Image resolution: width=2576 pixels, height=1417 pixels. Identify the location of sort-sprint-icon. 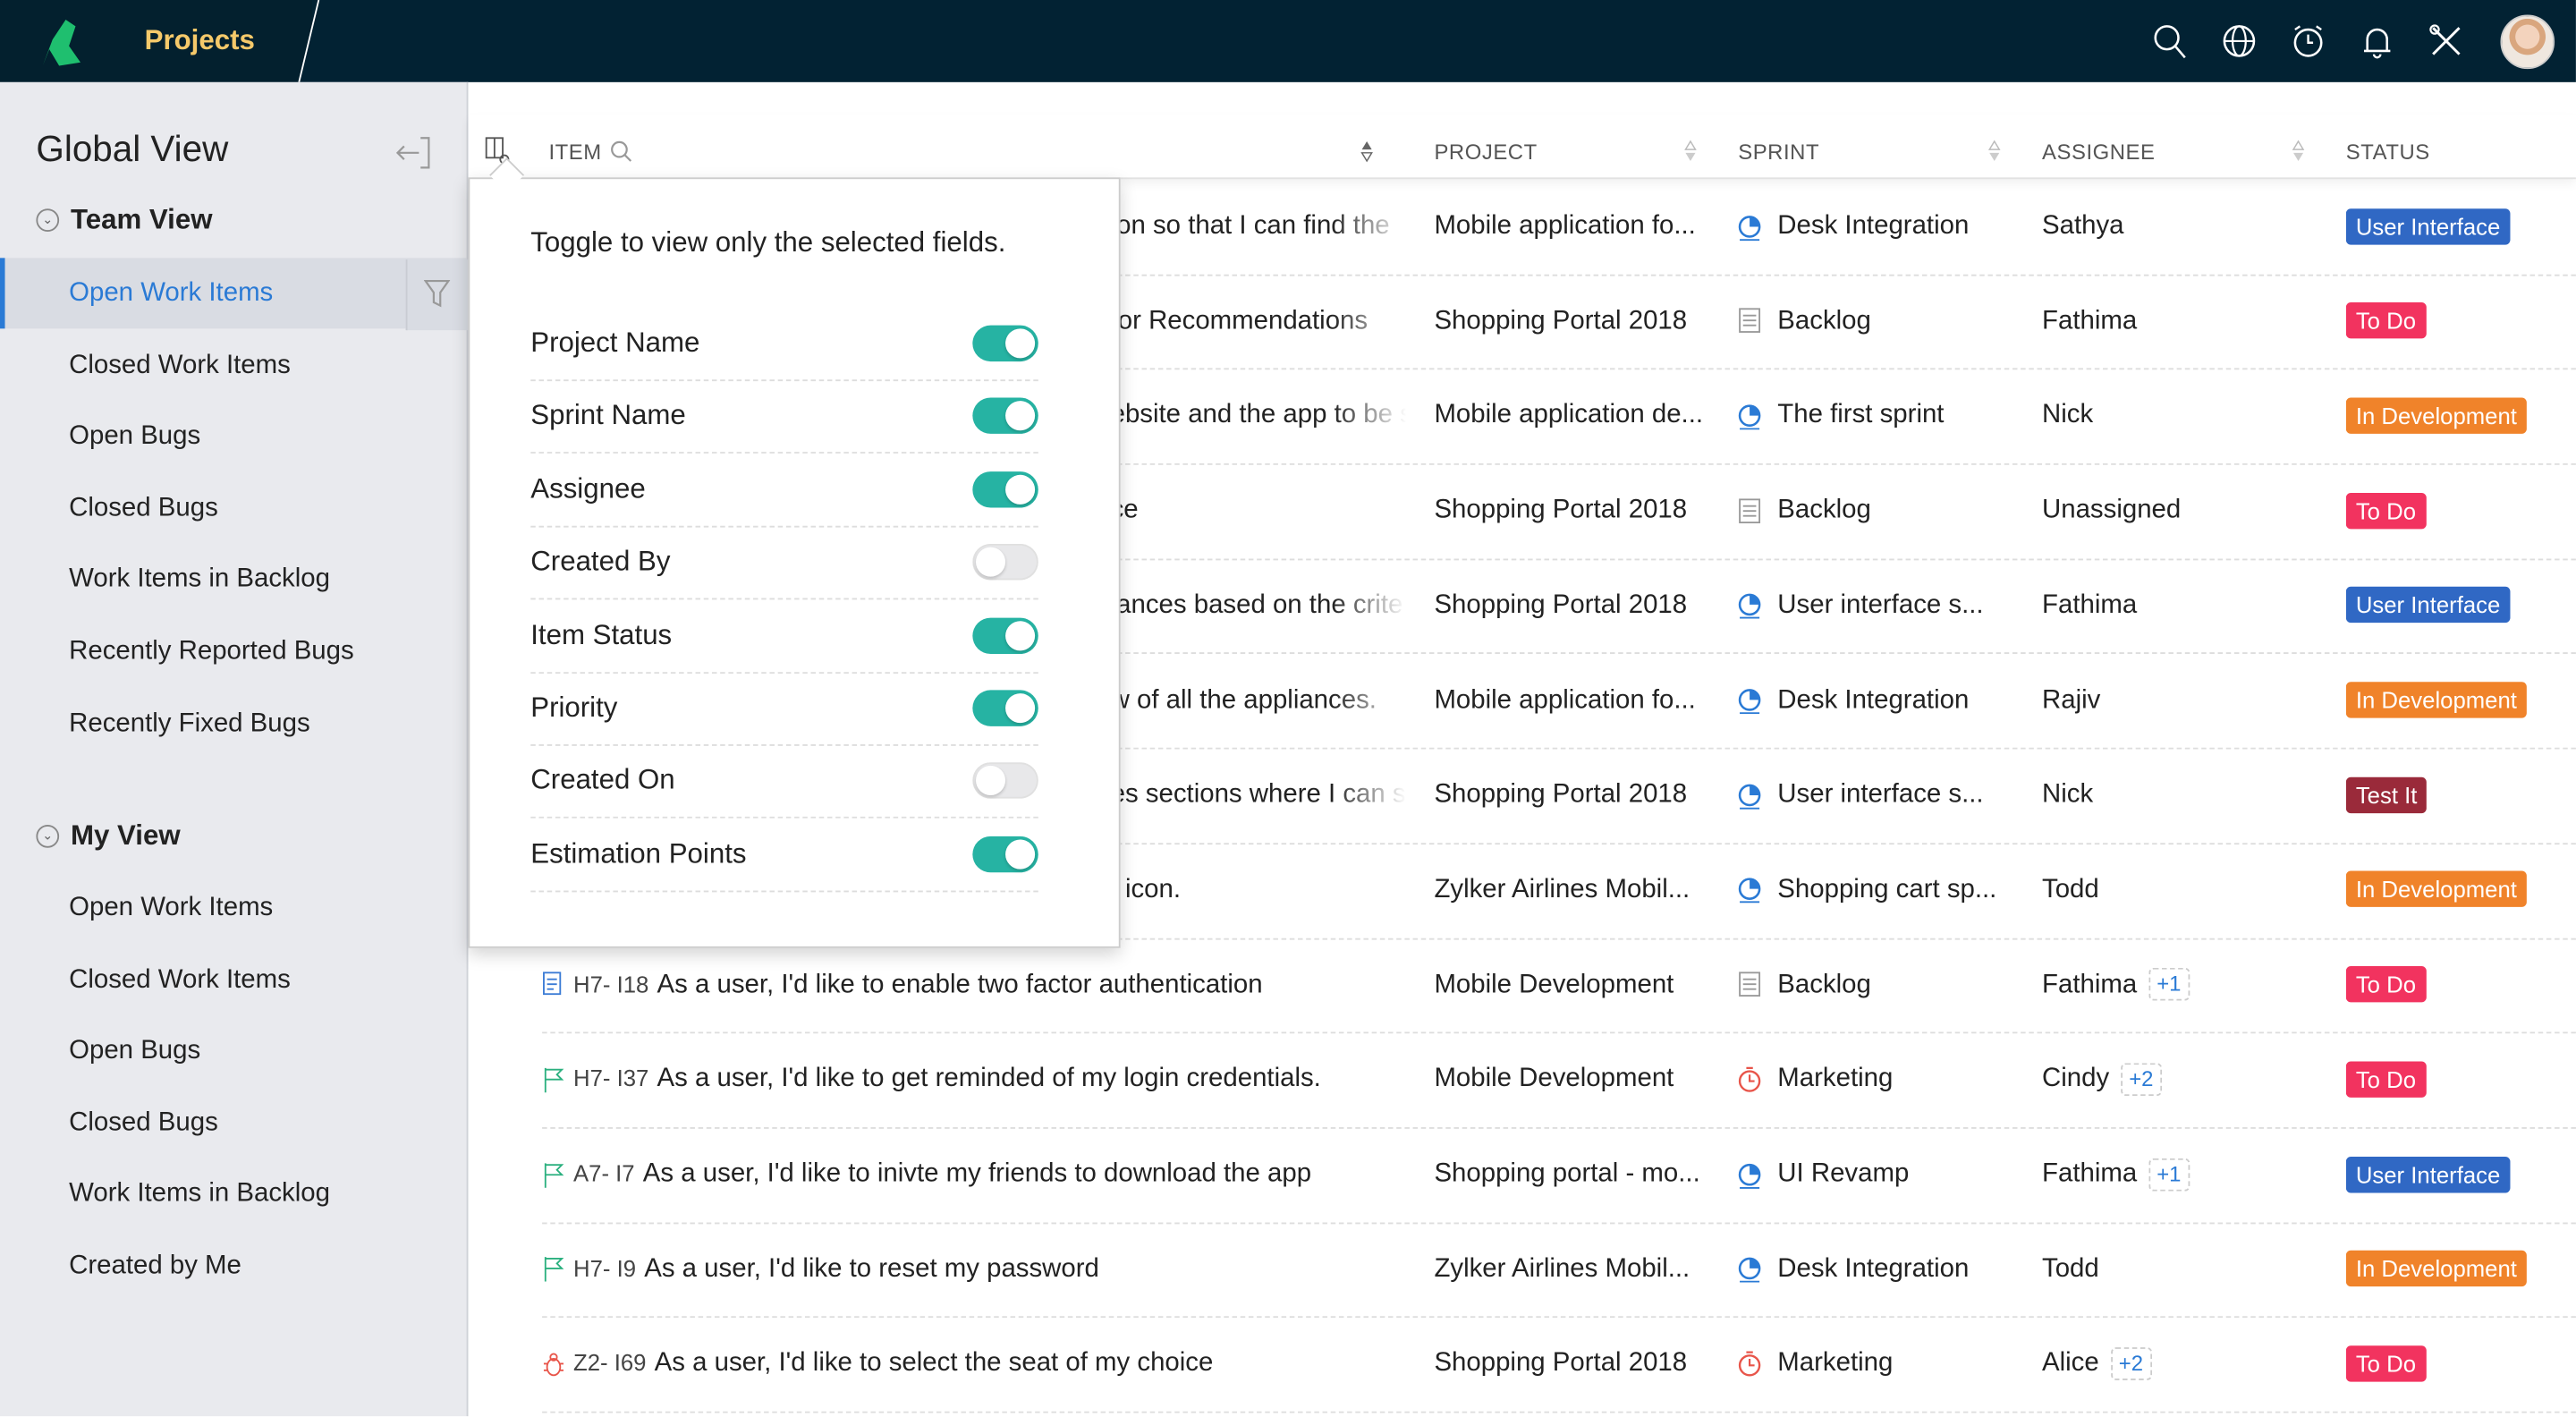
(1994, 151).